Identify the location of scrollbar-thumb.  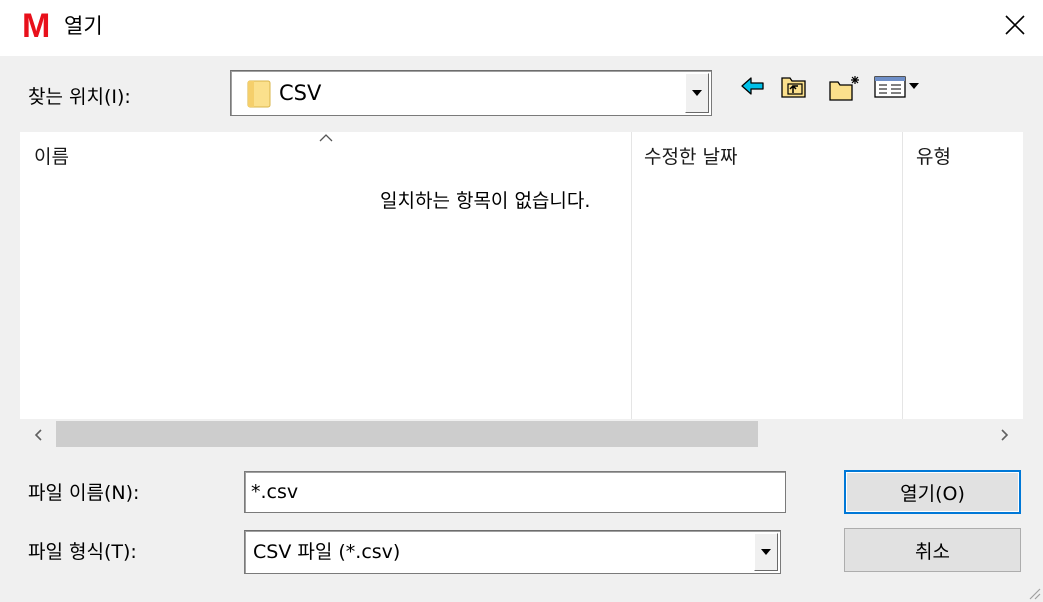
(407, 434).